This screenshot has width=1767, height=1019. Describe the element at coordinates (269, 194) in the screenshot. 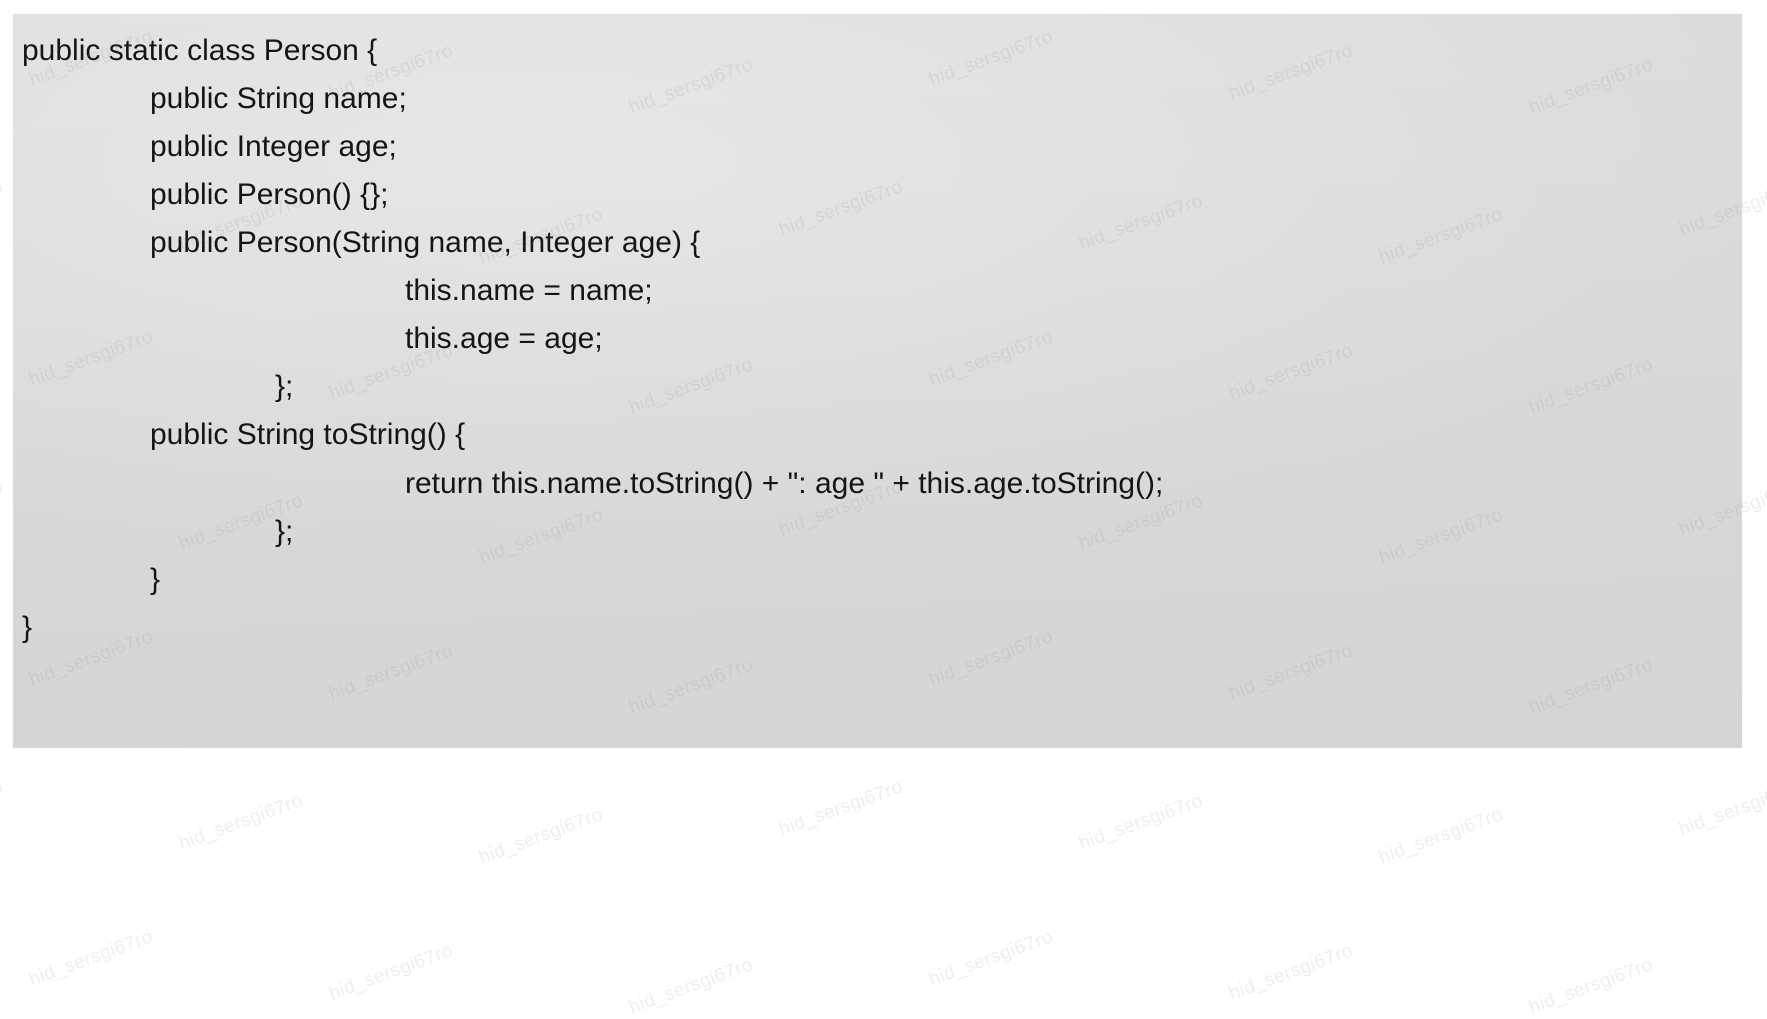

I see `code-line: public Person() {};` at that location.